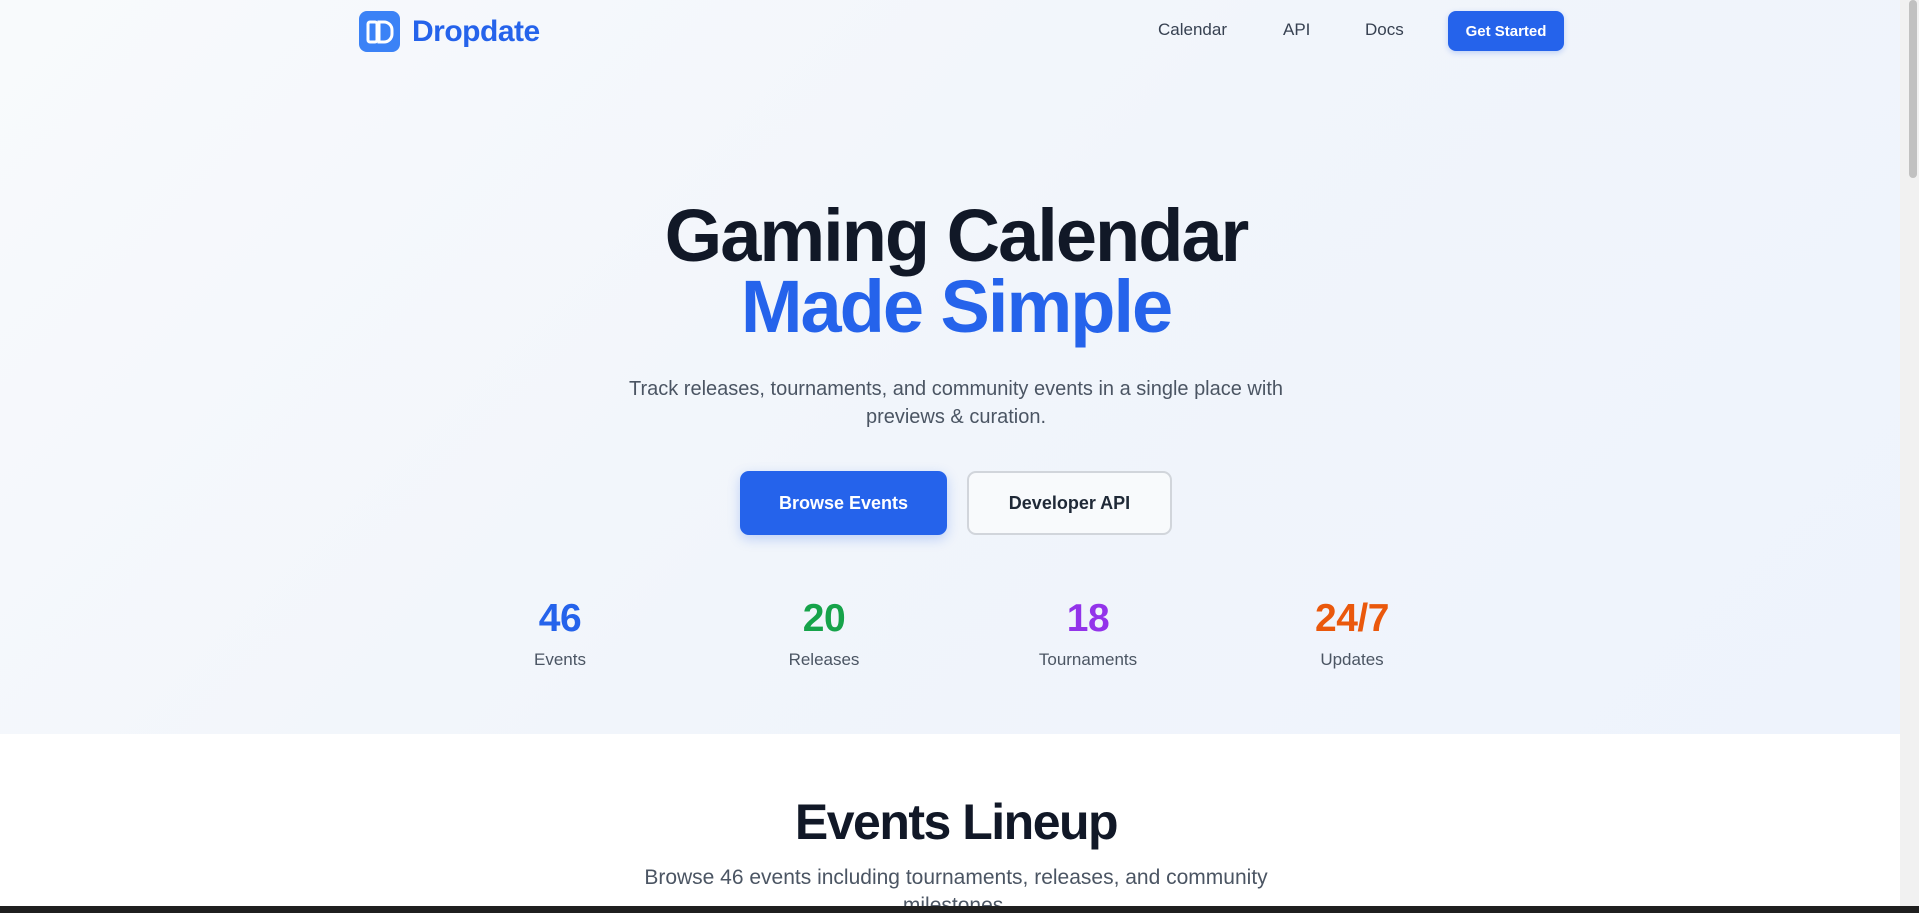  Describe the element at coordinates (959, 909) in the screenshot. I see `bottom-edge-bar` at that location.